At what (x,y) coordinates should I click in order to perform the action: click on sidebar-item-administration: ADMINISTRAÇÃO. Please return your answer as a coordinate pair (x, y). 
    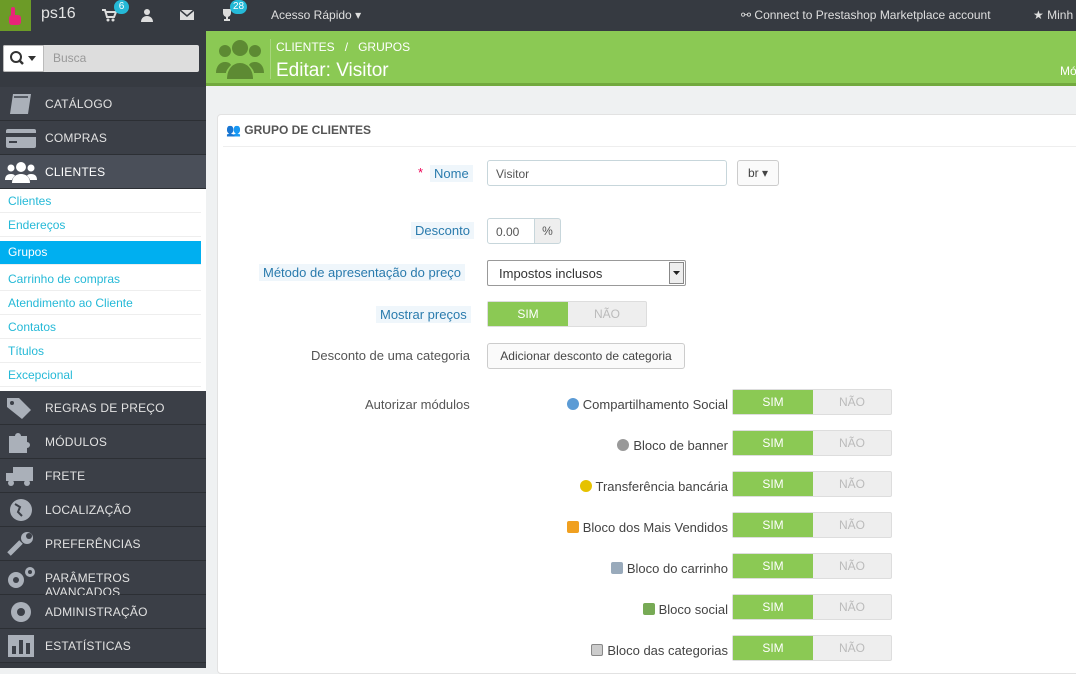
    Looking at the image, I should click on (103, 612).